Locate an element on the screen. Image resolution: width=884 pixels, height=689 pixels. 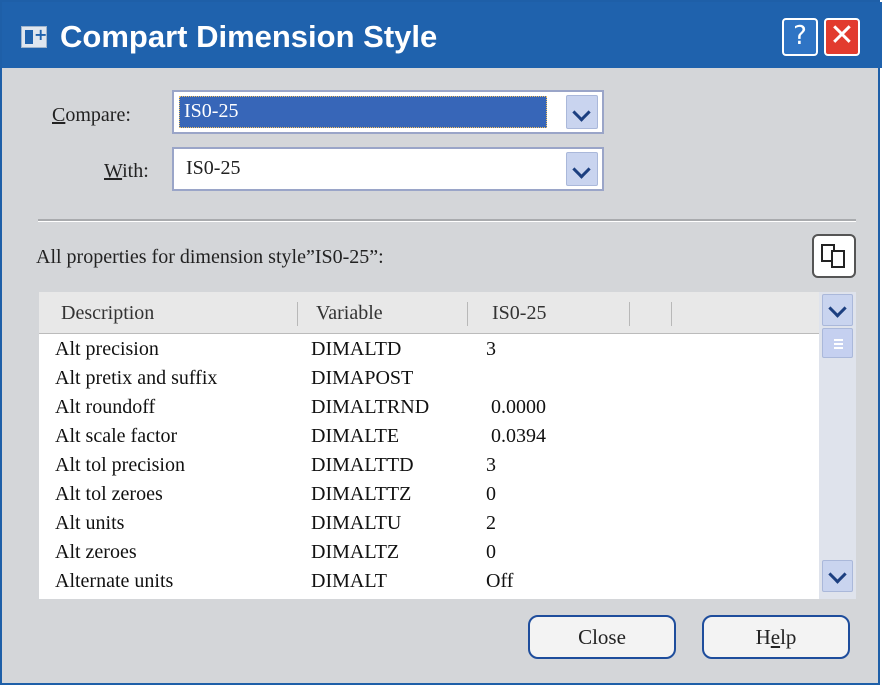
cell-description: Alternate units is located at coordinates (114, 581).